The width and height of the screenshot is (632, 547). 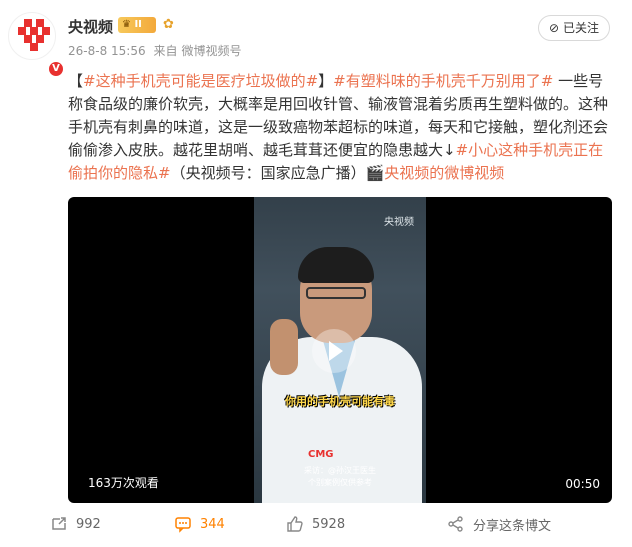 I want to click on fan-badge-icon: ✿, so click(x=168, y=24).